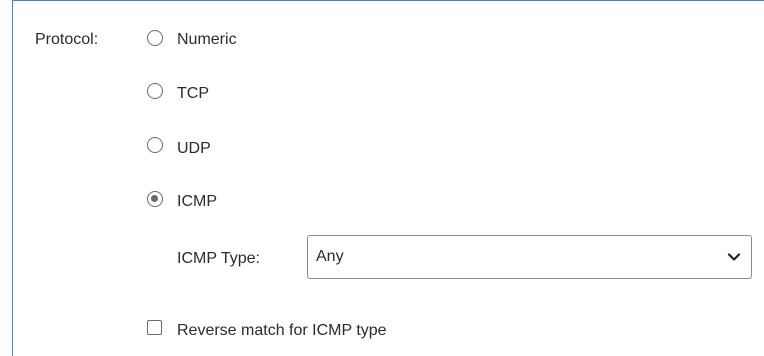 Image resolution: width=764 pixels, height=356 pixels. I want to click on radio-numeric-label: Numeric, so click(207, 40).